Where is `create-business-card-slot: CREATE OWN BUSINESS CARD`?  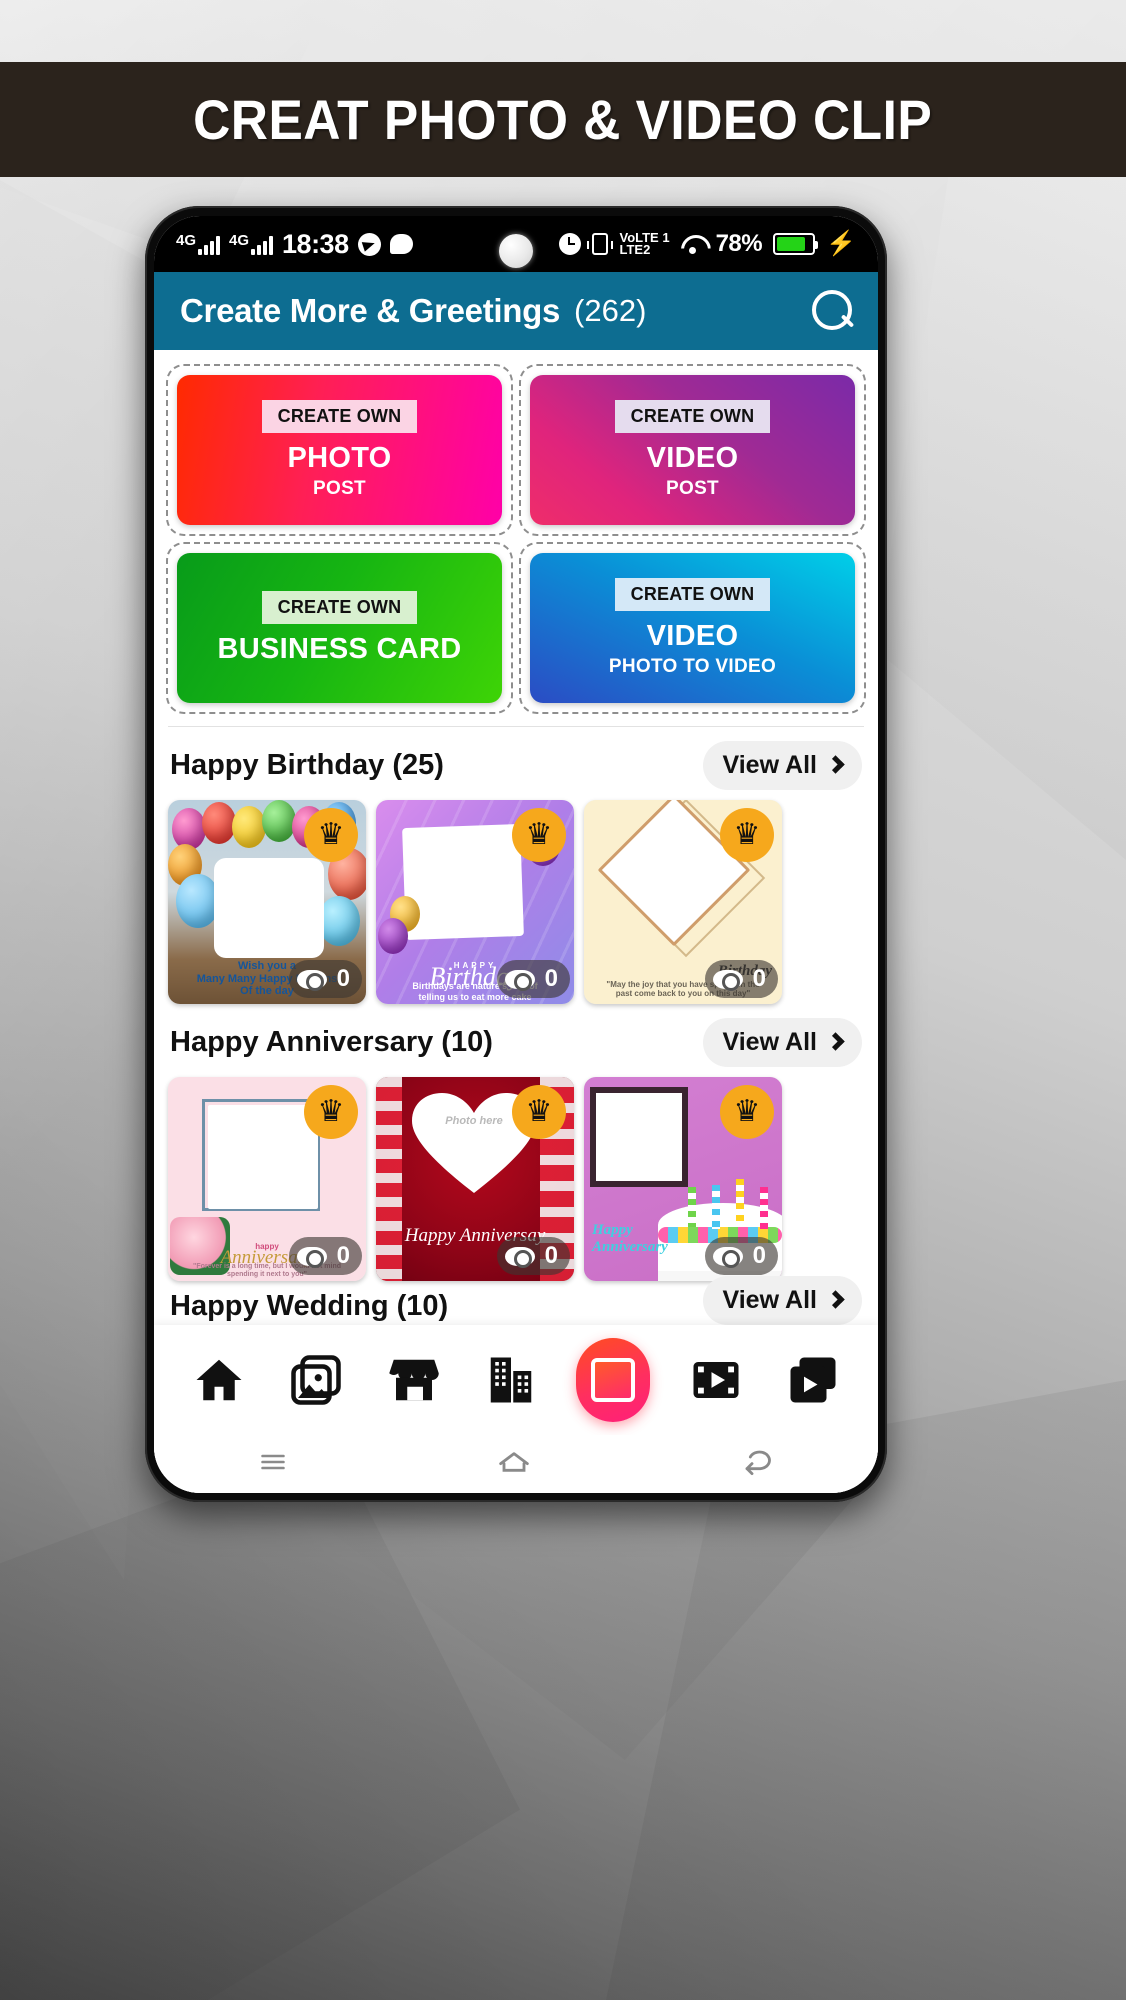
create-business-card-slot: CREATE OWN BUSINESS CARD is located at coordinates (339, 628).